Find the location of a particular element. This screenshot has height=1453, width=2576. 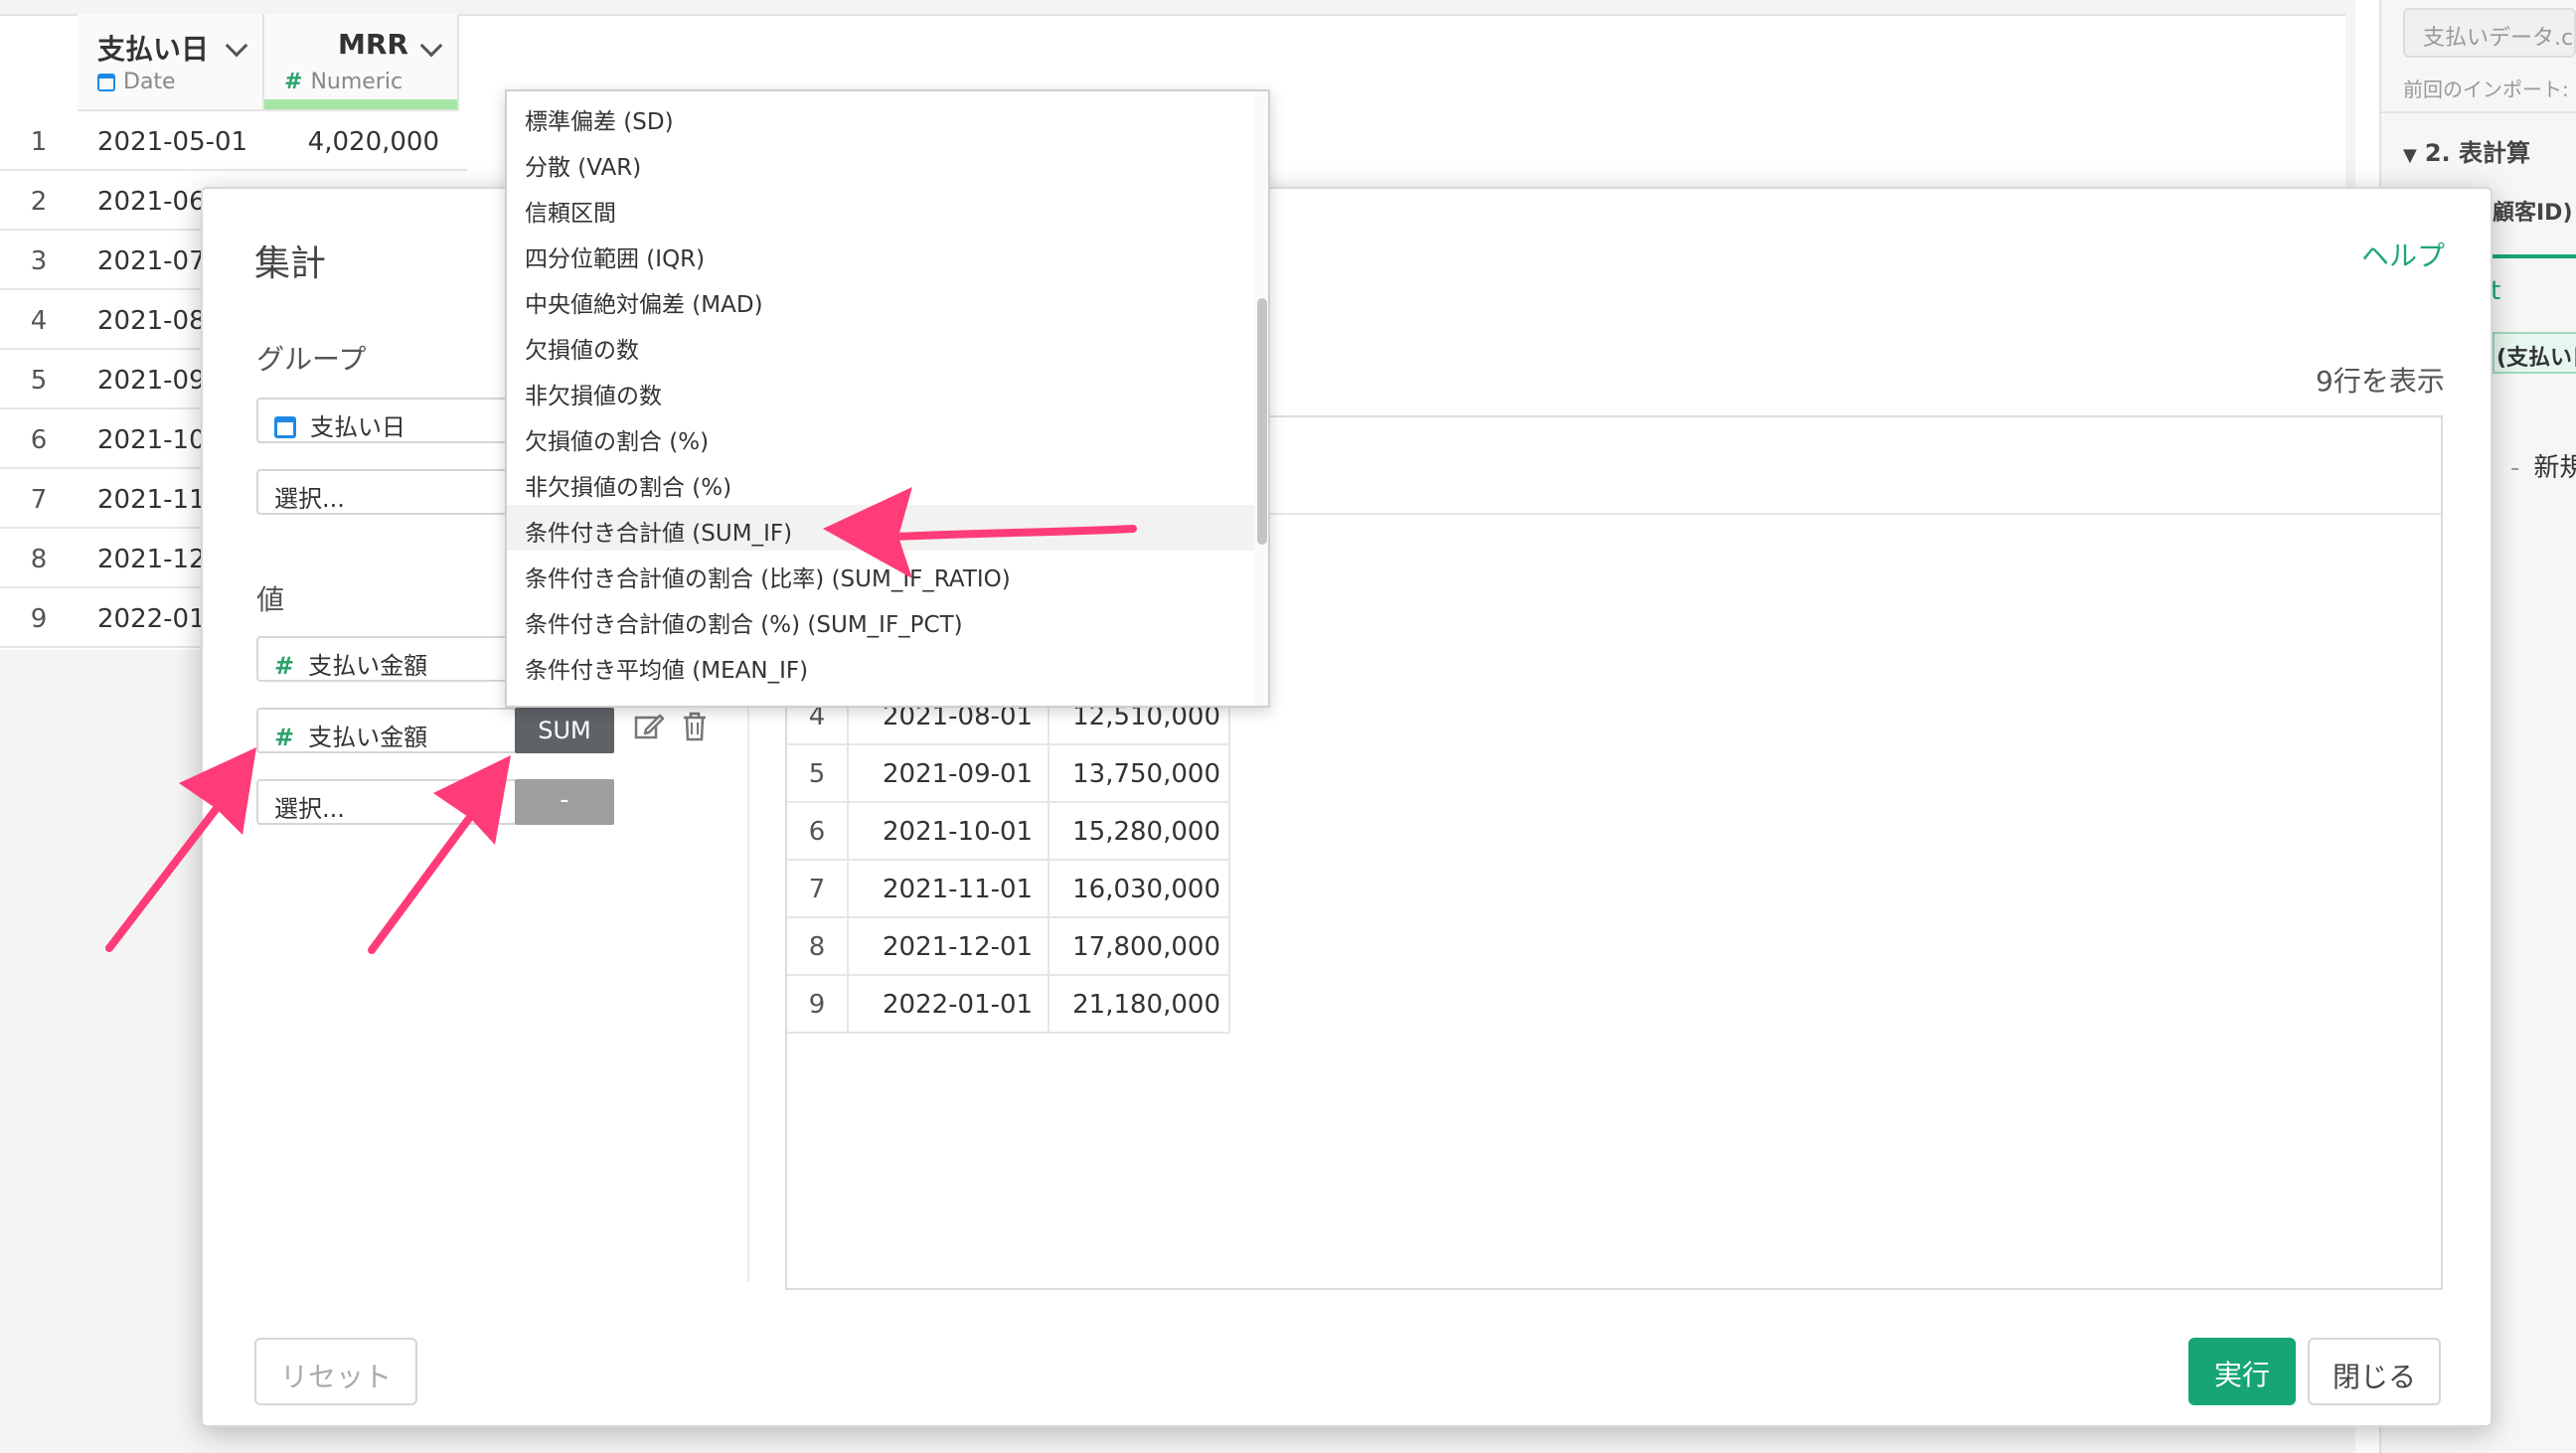

row-number: 6 is located at coordinates (39, 440).